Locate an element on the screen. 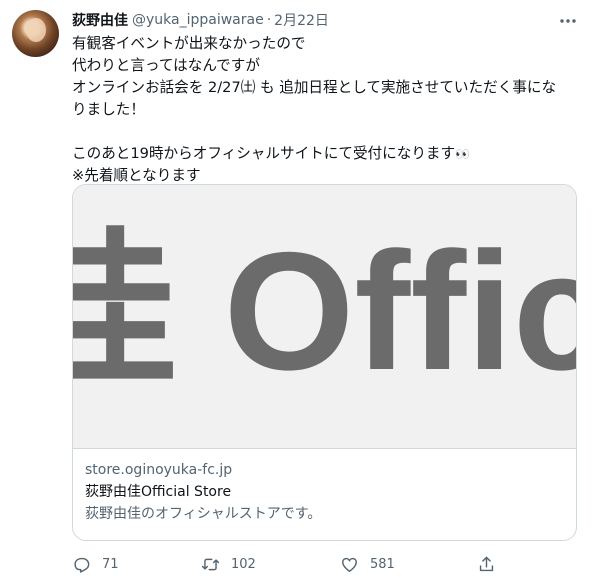  tweet-line: りました！ is located at coordinates (108, 109).